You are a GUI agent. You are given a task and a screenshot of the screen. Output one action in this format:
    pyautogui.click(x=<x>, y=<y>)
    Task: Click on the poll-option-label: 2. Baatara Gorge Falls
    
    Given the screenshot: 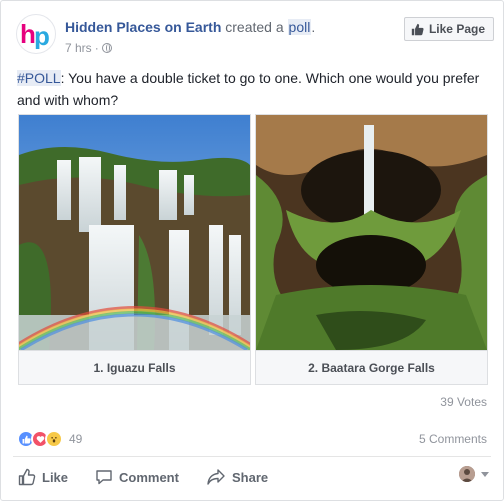 What is the action you would take?
    pyautogui.click(x=371, y=367)
    